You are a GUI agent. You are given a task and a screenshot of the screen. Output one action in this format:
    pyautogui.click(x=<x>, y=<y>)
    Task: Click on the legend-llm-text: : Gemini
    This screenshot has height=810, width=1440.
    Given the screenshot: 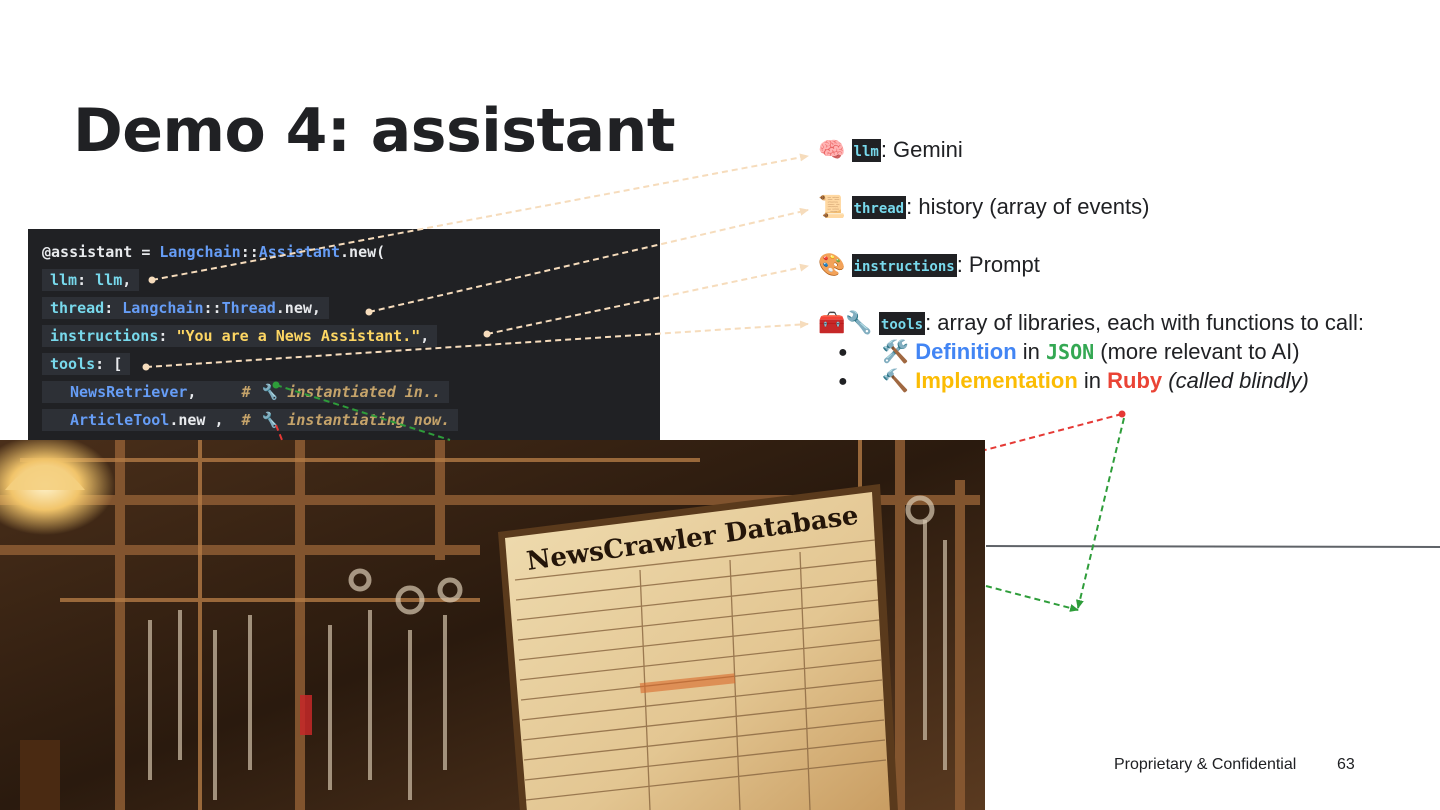 What is the action you would take?
    pyautogui.click(x=921, y=149)
    